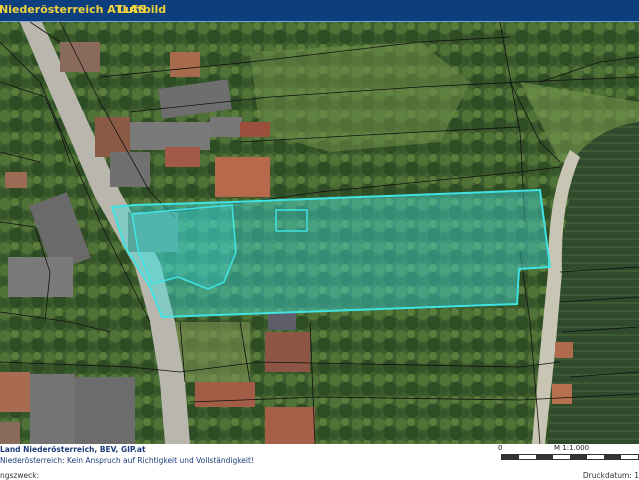  I want to click on scale-bar-graphic, so click(570, 457).